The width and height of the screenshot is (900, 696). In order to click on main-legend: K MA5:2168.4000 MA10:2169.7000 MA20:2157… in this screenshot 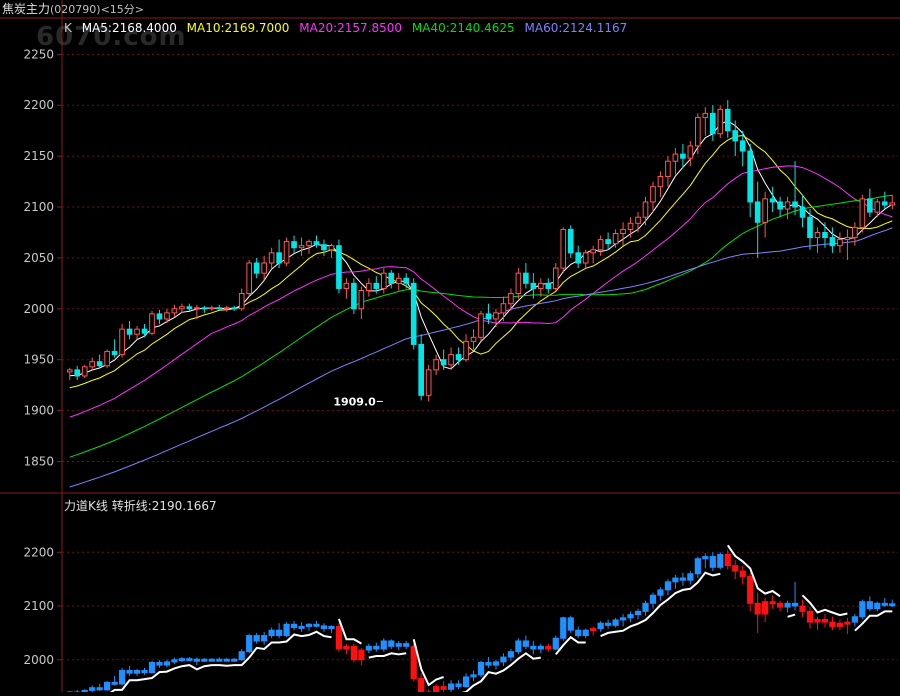, I will do `click(348, 28)`.